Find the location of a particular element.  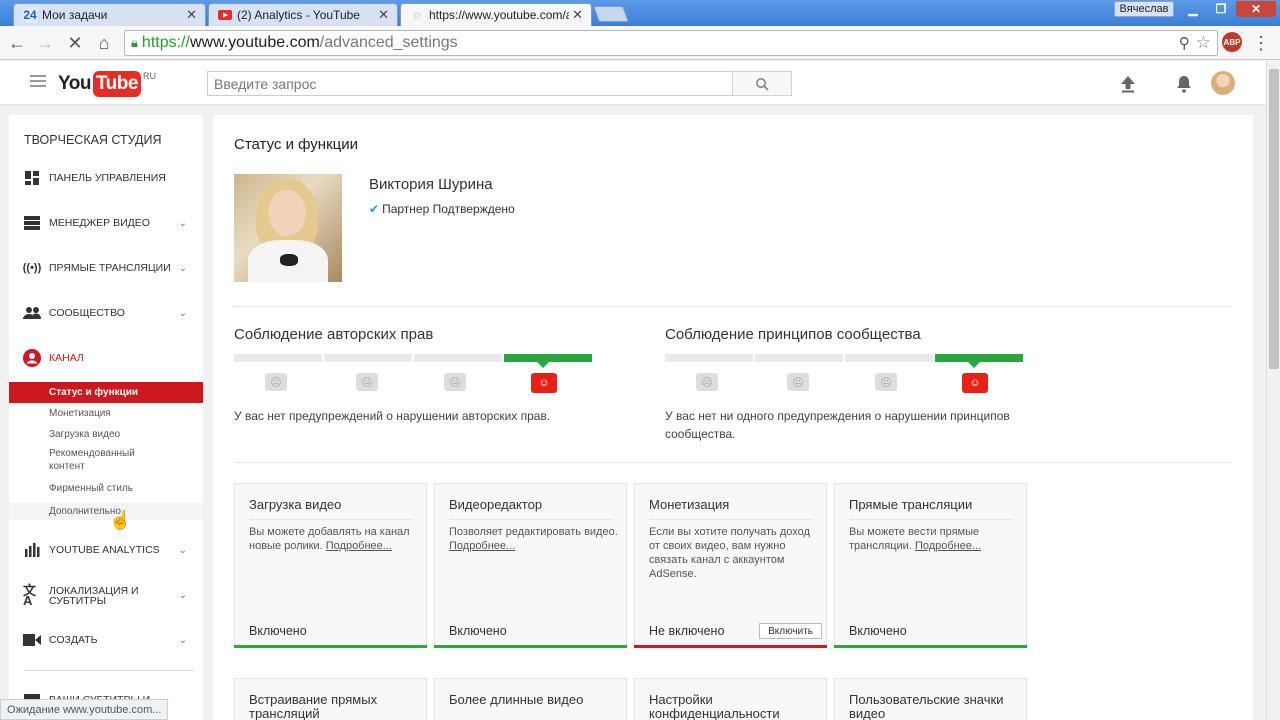

restore-icon: ❐ is located at coordinates (1221, 9).